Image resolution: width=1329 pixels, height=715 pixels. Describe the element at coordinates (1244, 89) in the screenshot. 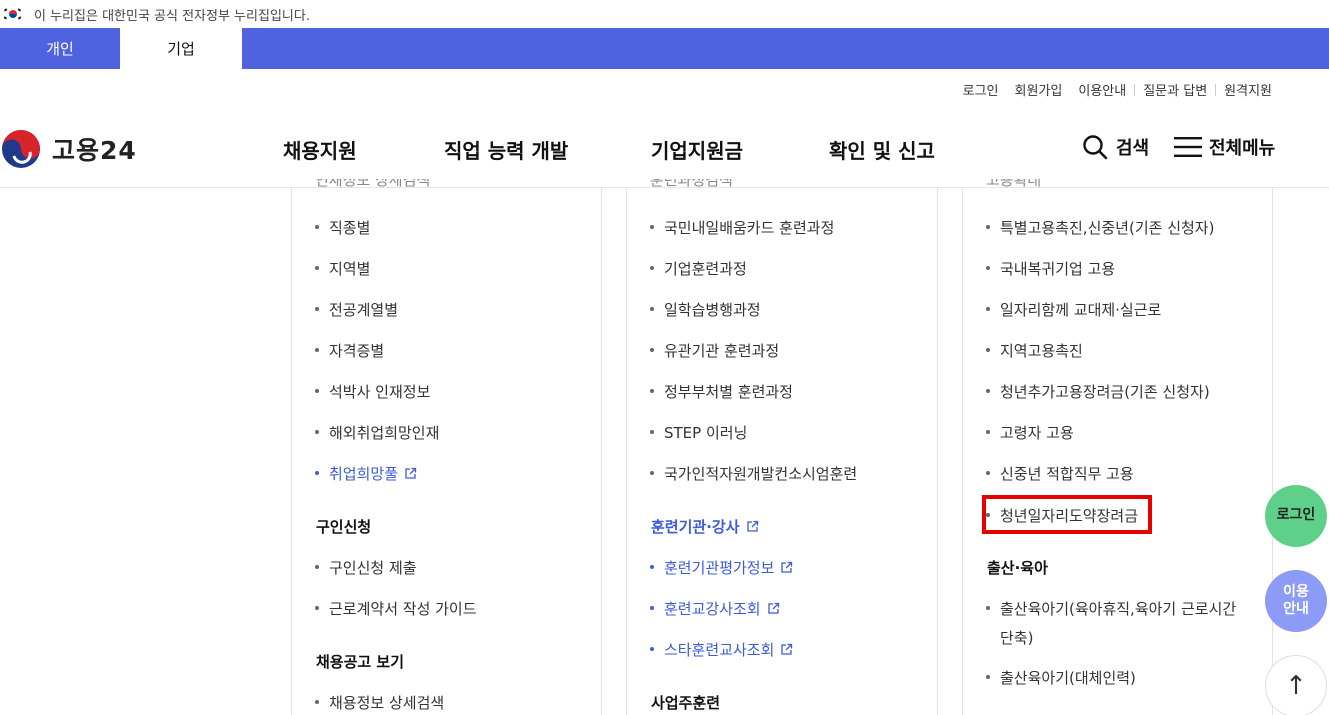

I see `remote-support-link: 원격지원` at that location.